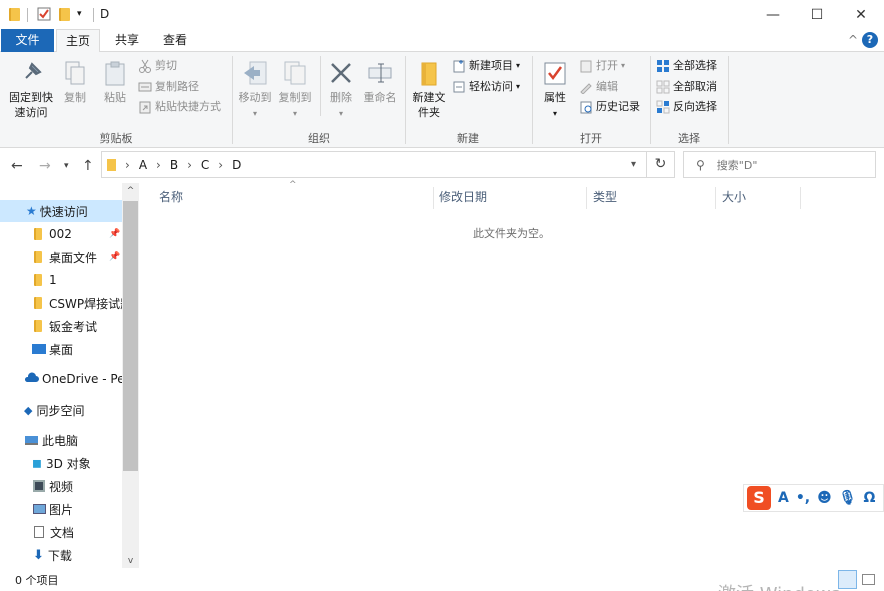  I want to click on maximize-button: ☐, so click(817, 15).